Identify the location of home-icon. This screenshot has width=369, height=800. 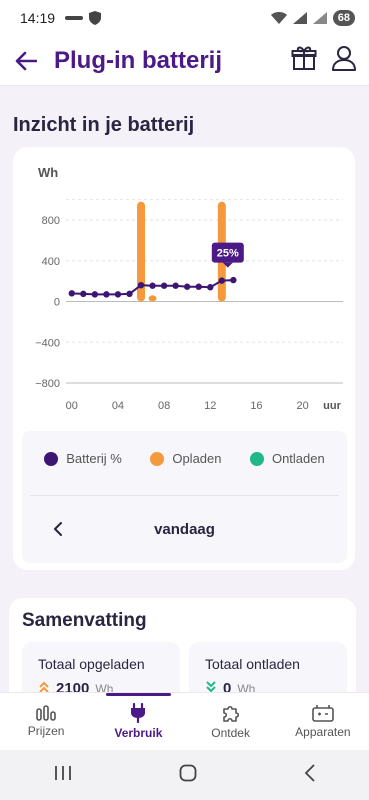
(187, 772).